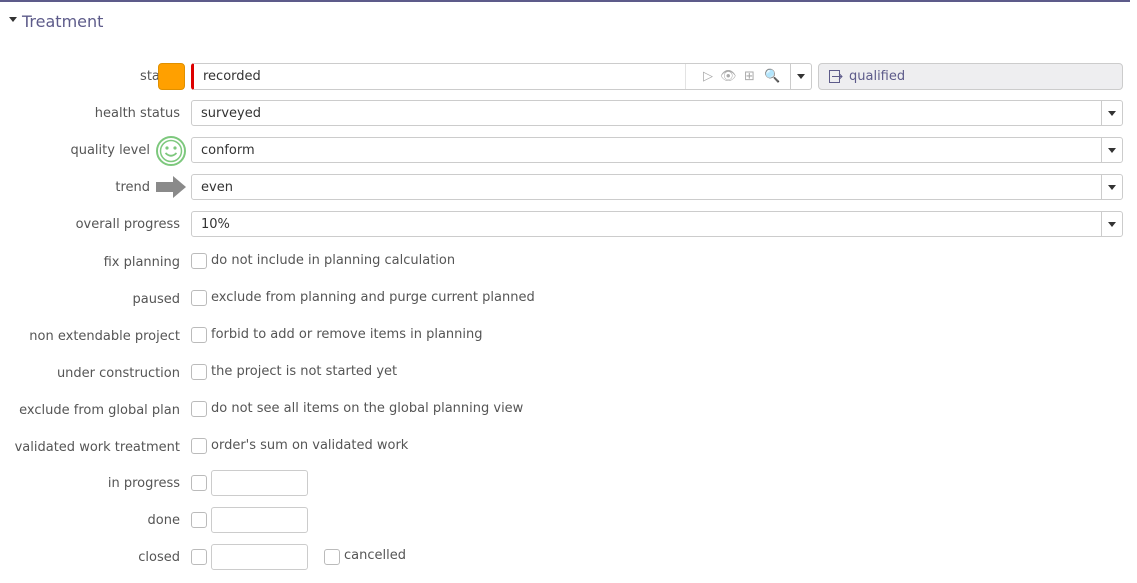 The image size is (1137, 583). Describe the element at coordinates (1111, 150) in the screenshot. I see `quality-level-dropdown-button` at that location.